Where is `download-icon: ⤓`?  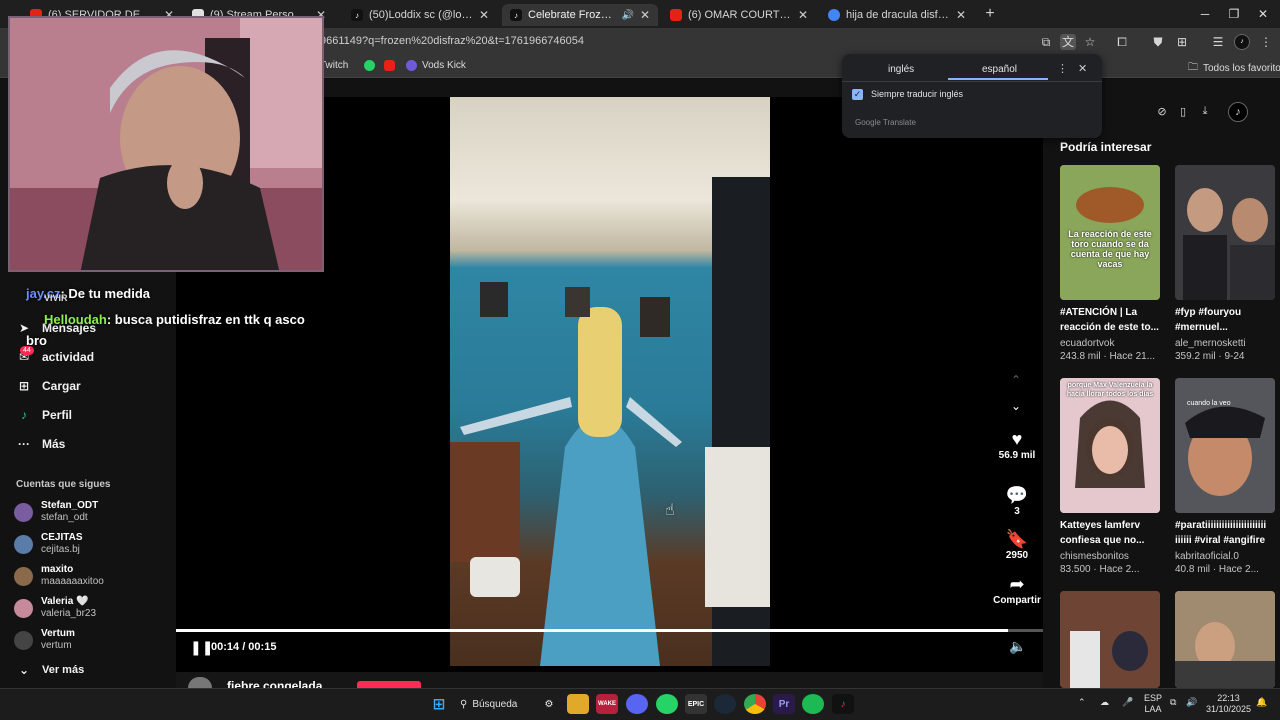 download-icon: ⤓ is located at coordinates (1205, 112).